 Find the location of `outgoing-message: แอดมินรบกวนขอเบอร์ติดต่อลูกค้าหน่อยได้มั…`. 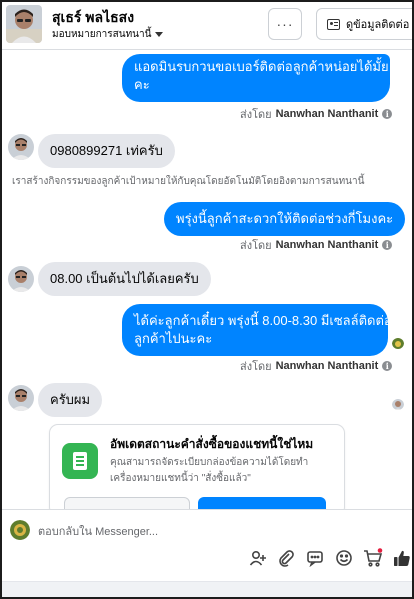

outgoing-message: แอดมินรบกวนขอเบอร์ติดต่อลูกค้าหน่อยได้มั… is located at coordinates (256, 78).